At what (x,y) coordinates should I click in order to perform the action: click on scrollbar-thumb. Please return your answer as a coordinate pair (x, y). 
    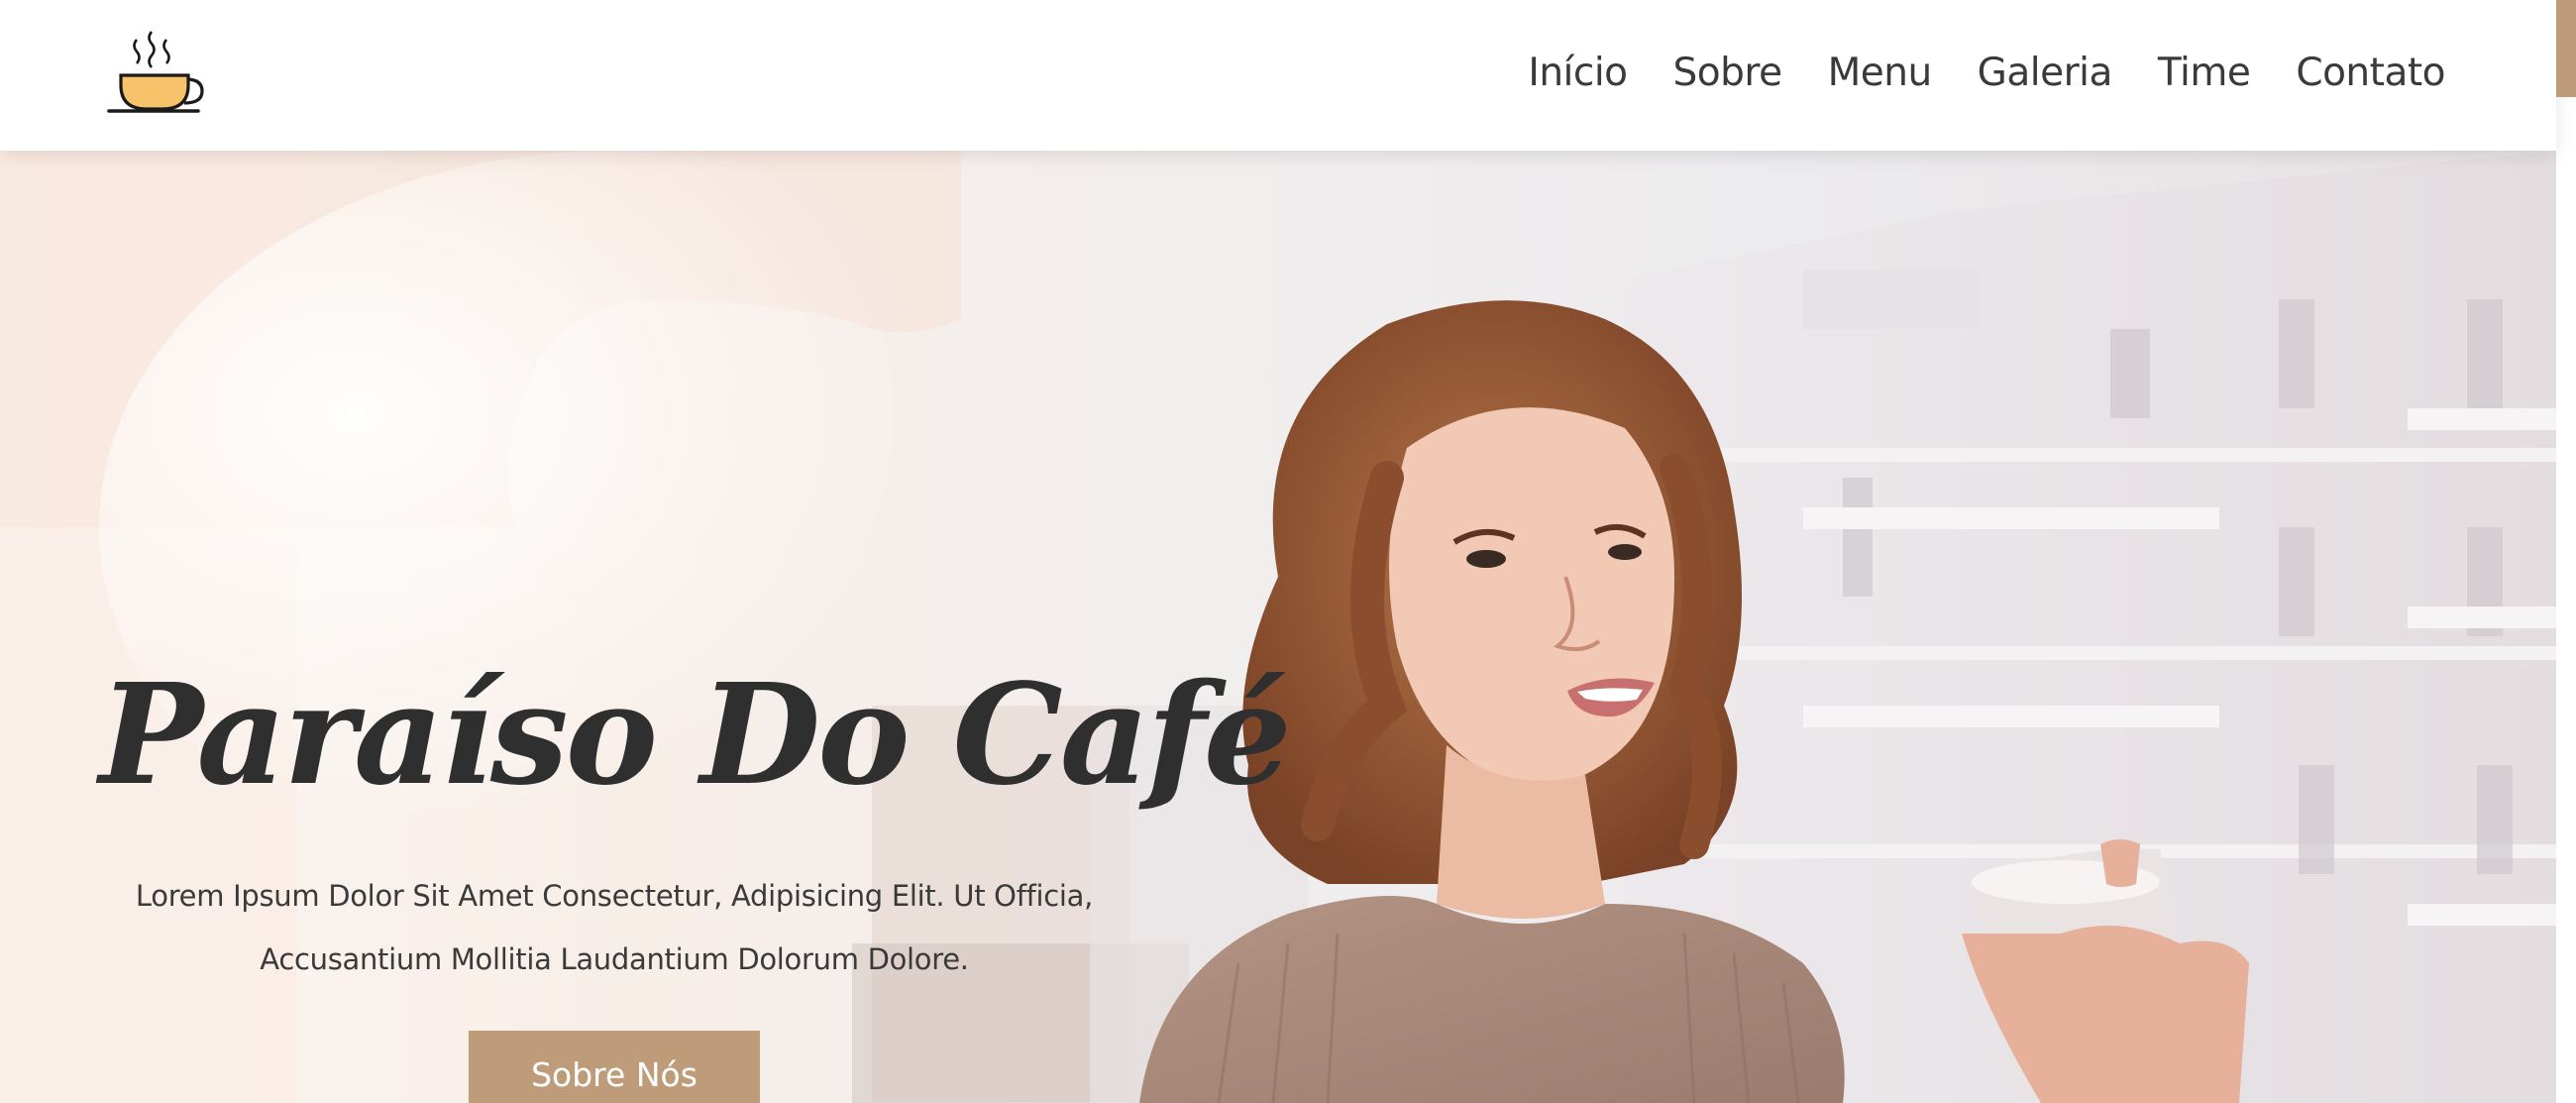
    Looking at the image, I should click on (2566, 48).